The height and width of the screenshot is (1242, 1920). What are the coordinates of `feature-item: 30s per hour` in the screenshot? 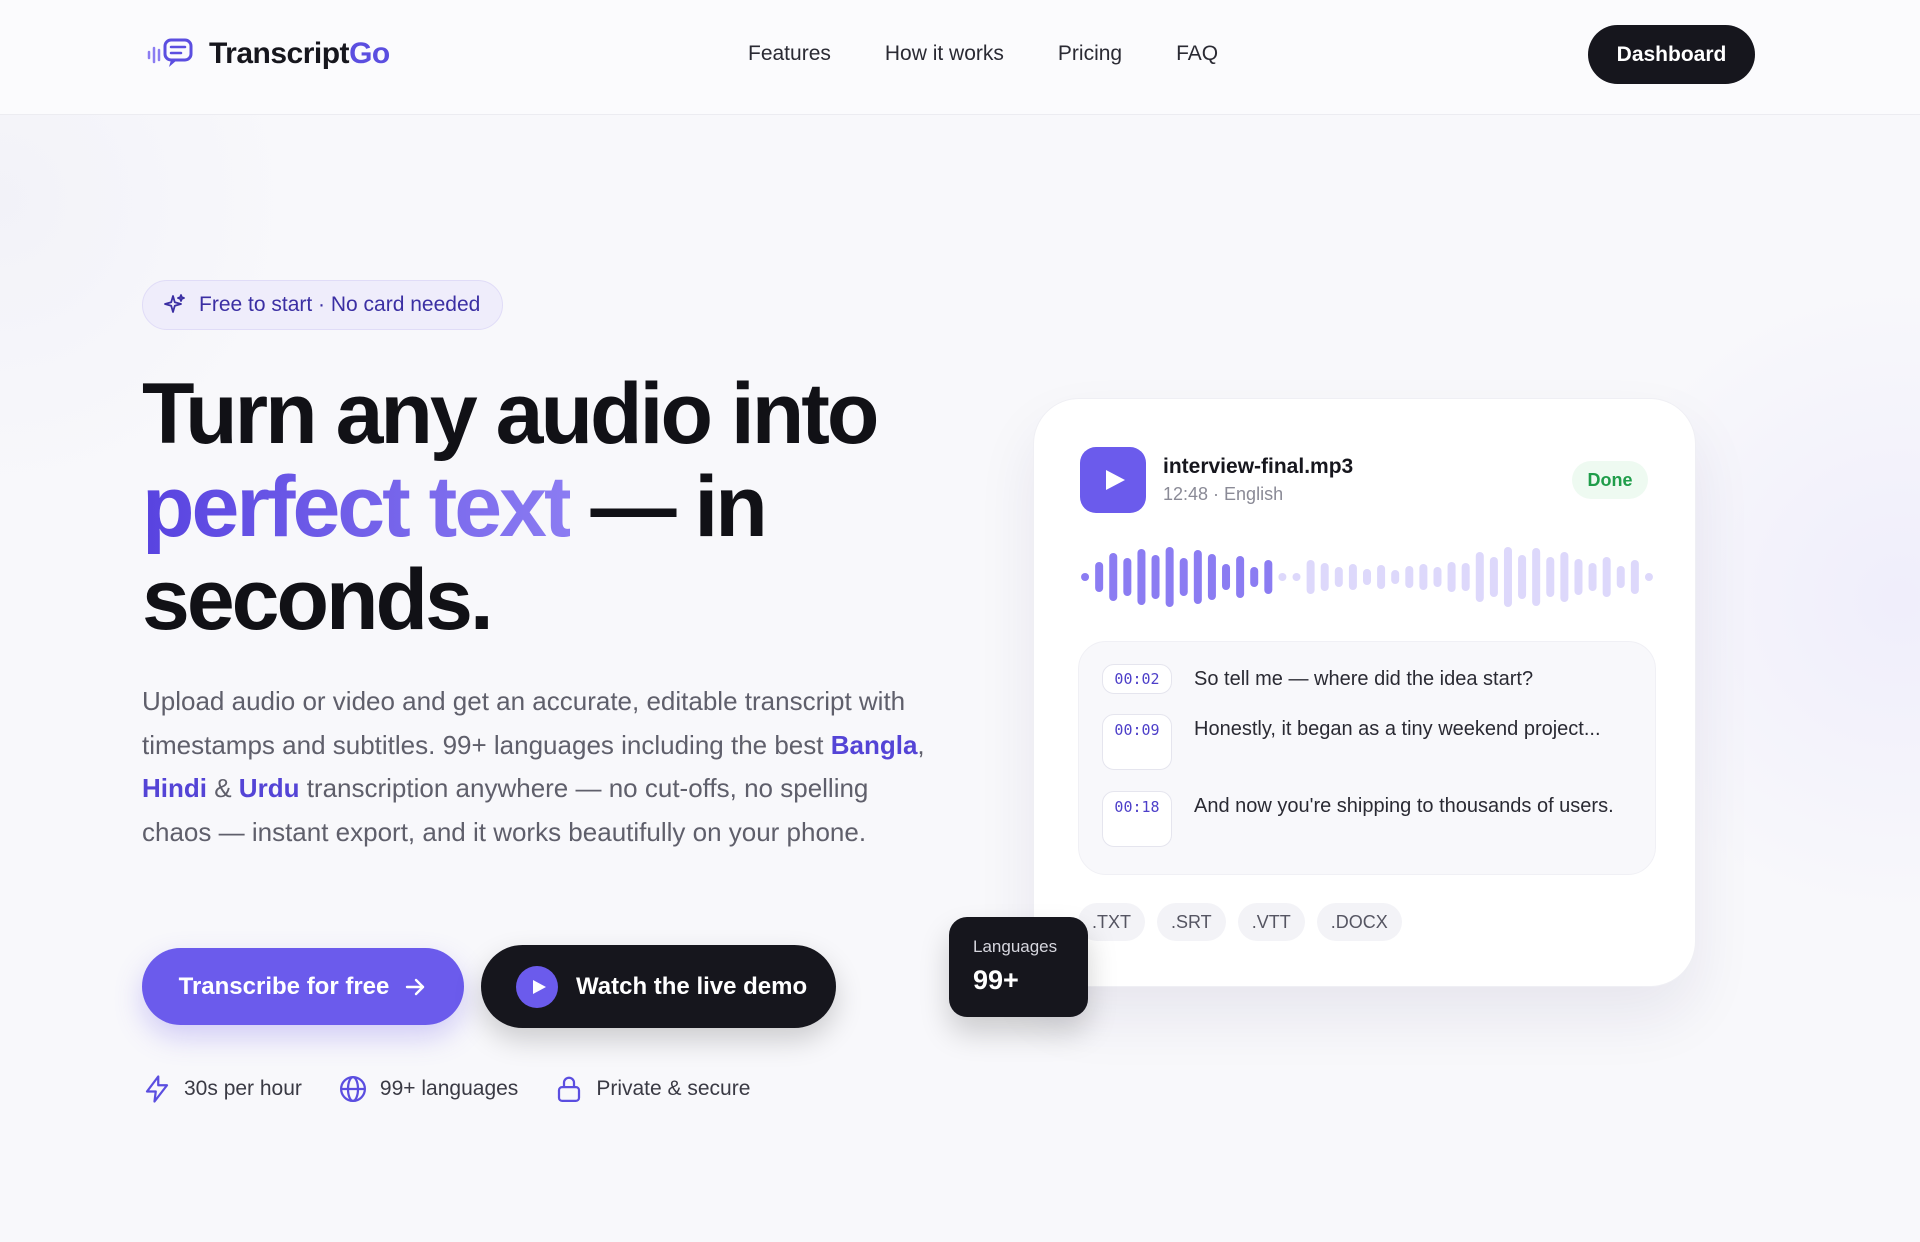 It's located at (222, 1089).